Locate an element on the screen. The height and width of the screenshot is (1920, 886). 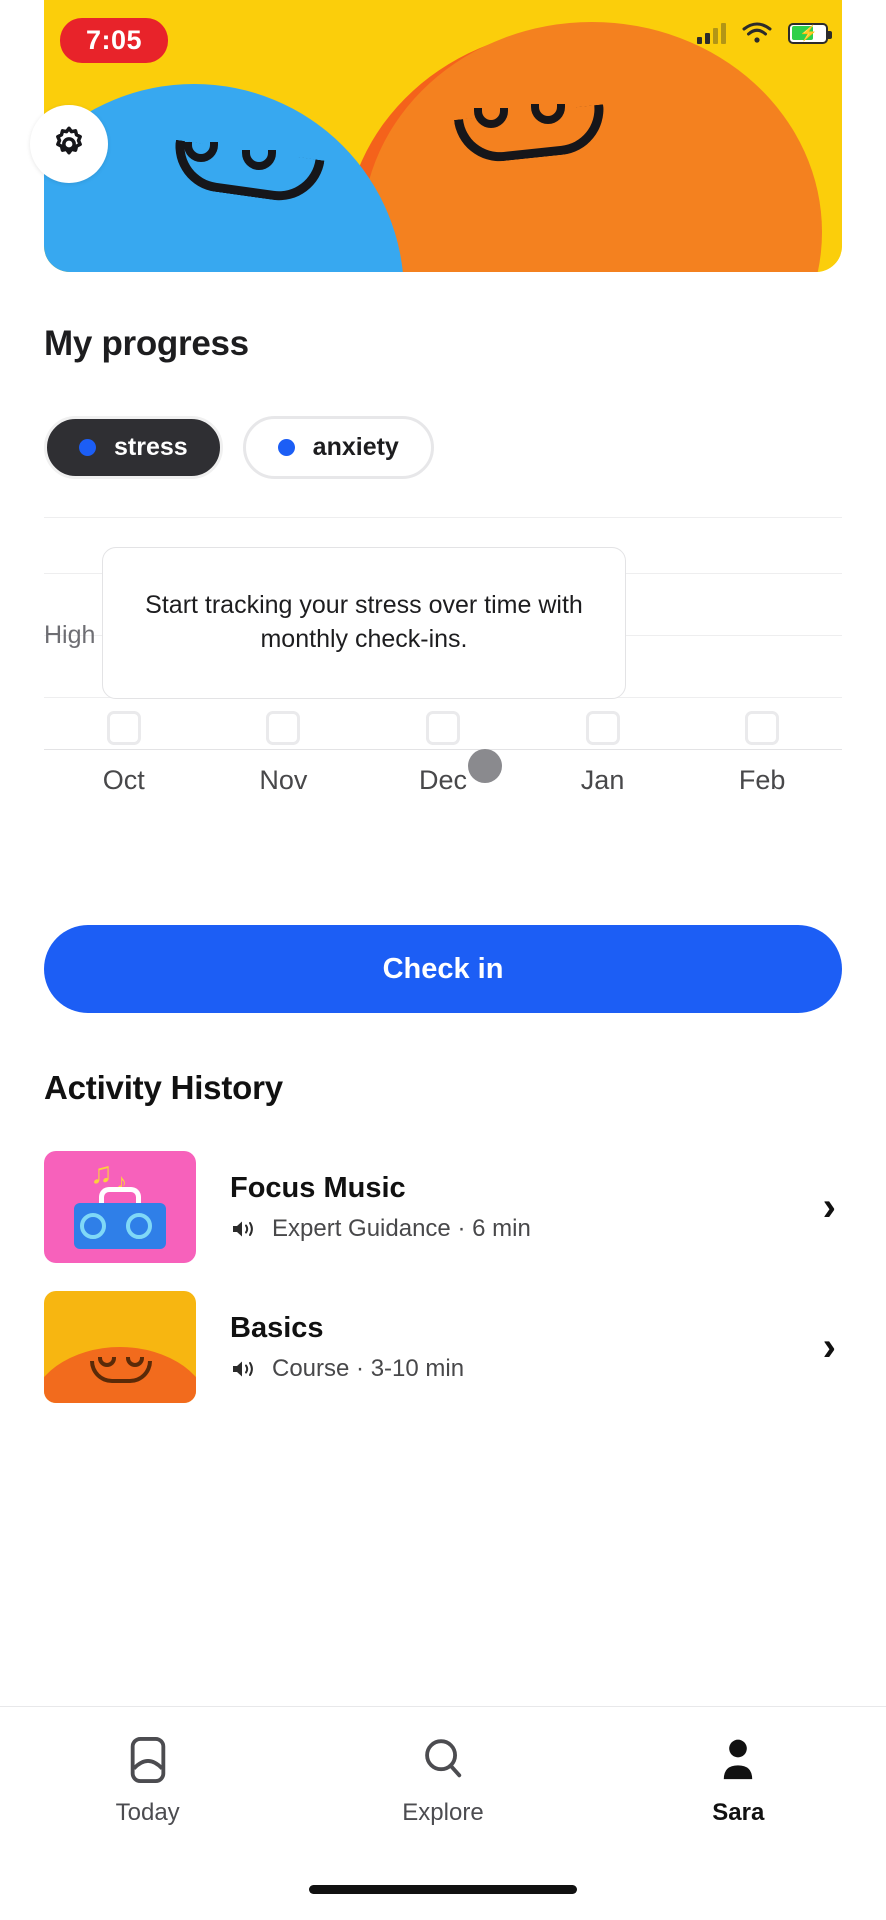
chart-x-axis-labels: Oct Nov Dec Jan Feb is located at coordinates (443, 780).